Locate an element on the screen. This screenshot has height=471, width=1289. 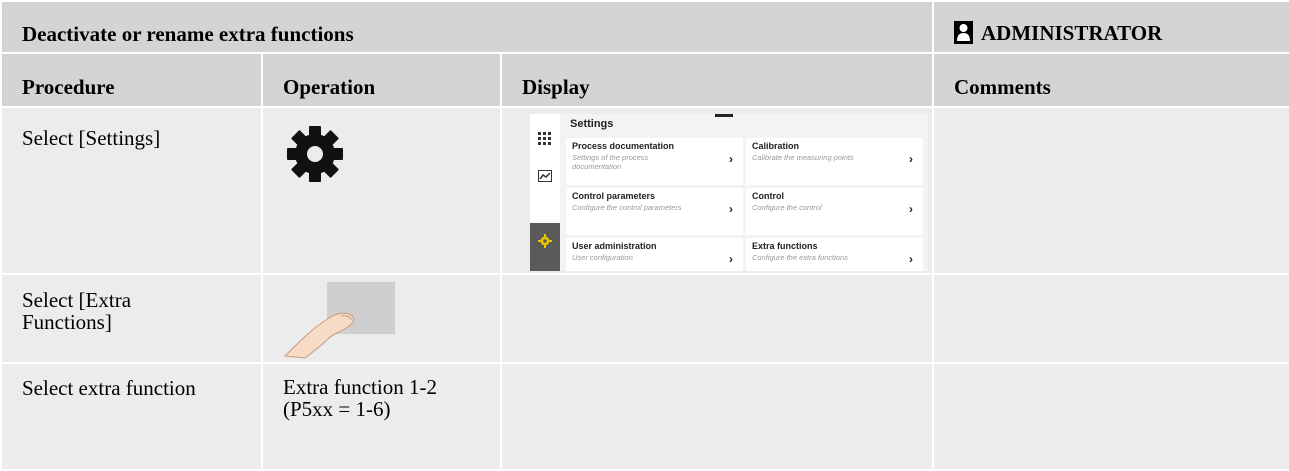
procedure-cell: Select [Extra Functions] is located at coordinates (131, 318).